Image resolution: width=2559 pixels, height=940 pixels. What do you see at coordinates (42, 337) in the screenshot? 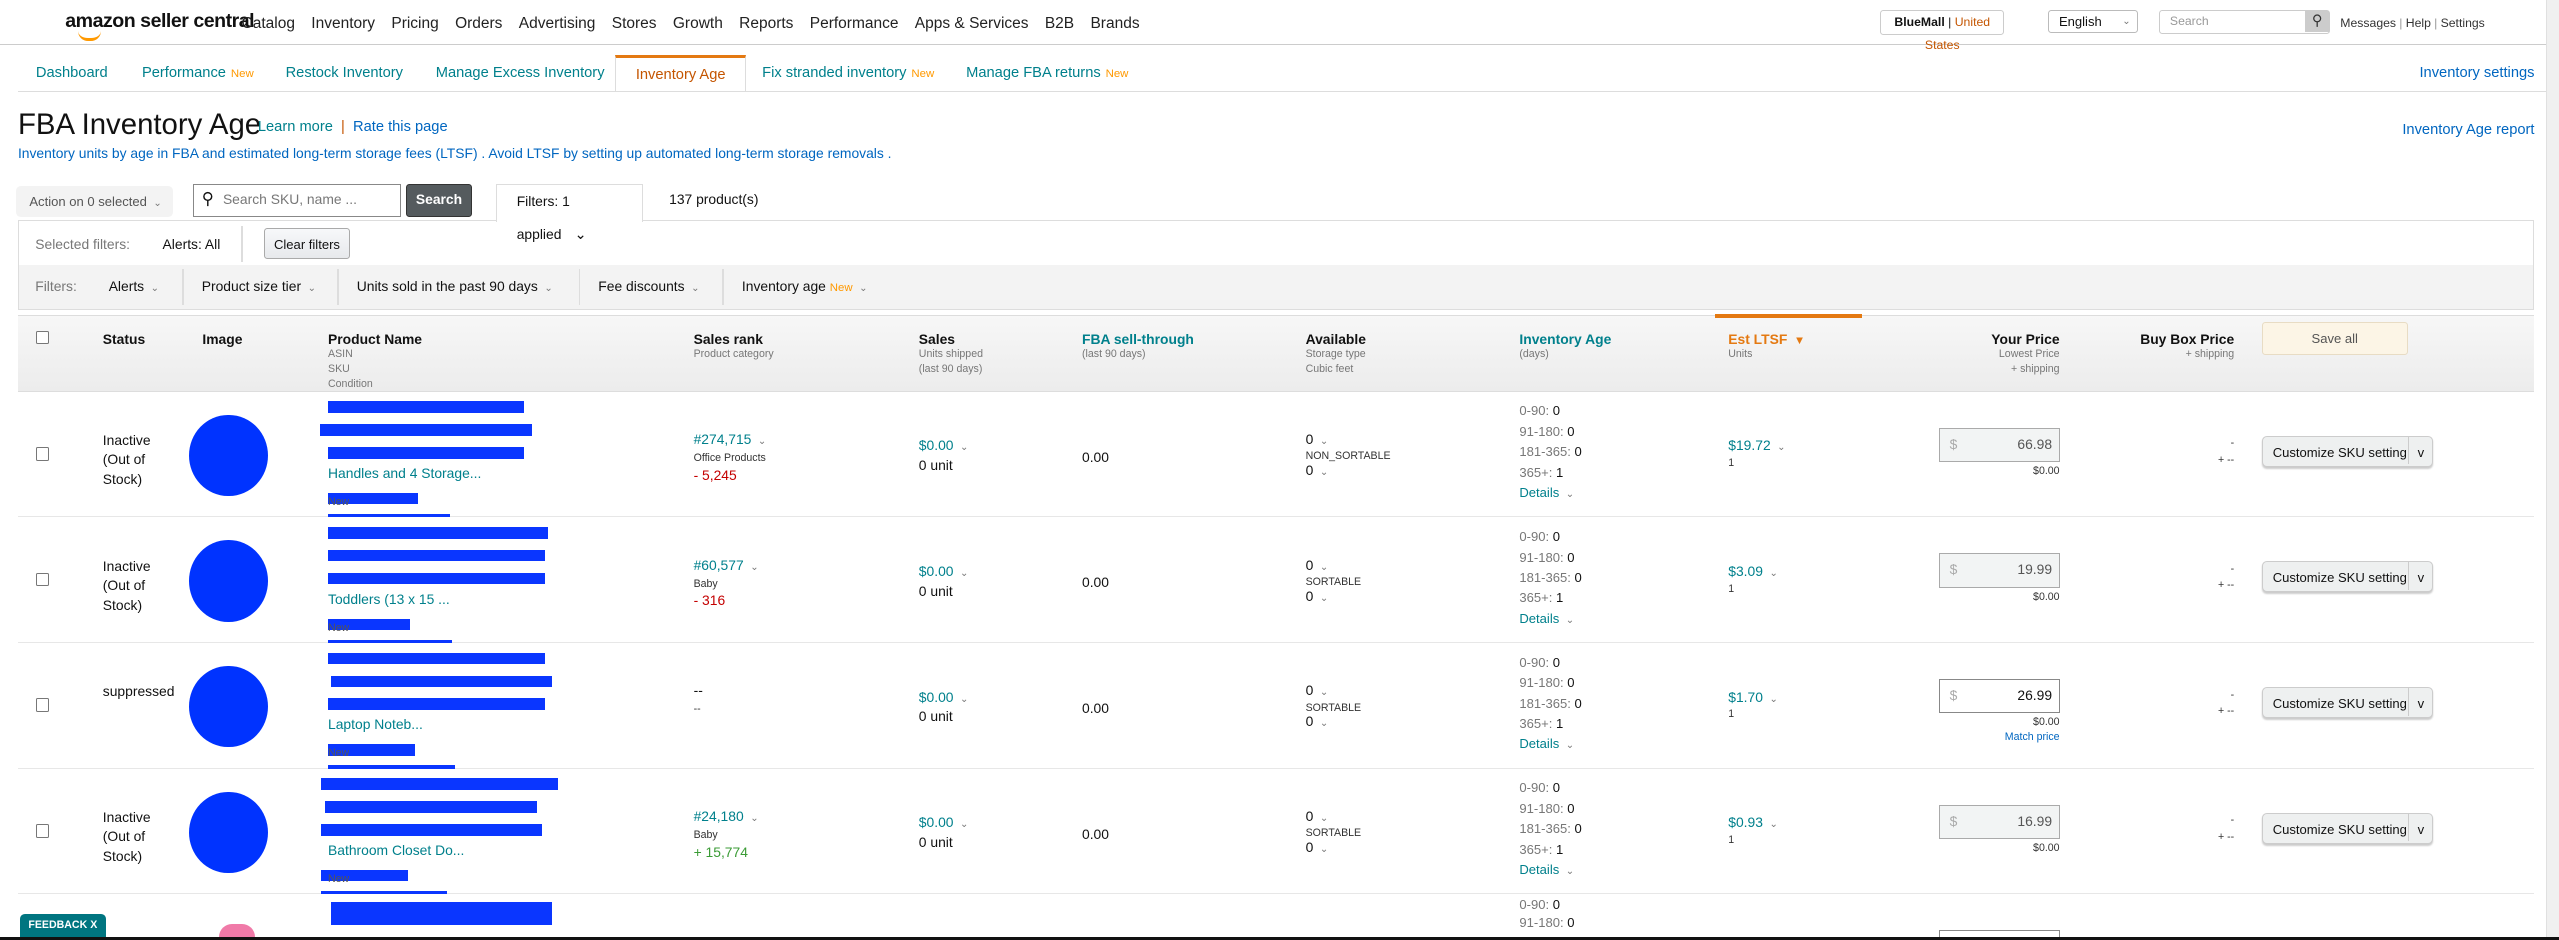
I see `select-all-checkbox` at bounding box center [42, 337].